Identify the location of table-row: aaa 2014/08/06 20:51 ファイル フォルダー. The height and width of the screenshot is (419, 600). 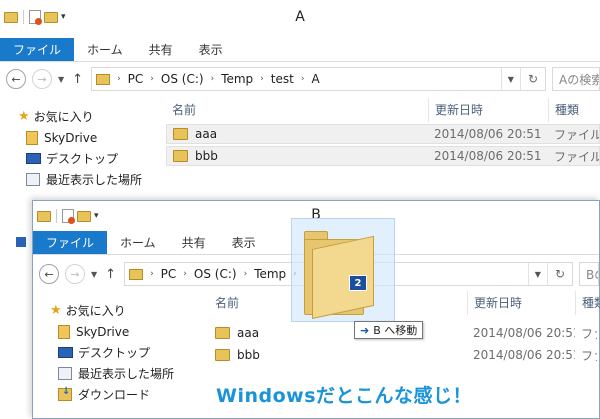
(383, 134).